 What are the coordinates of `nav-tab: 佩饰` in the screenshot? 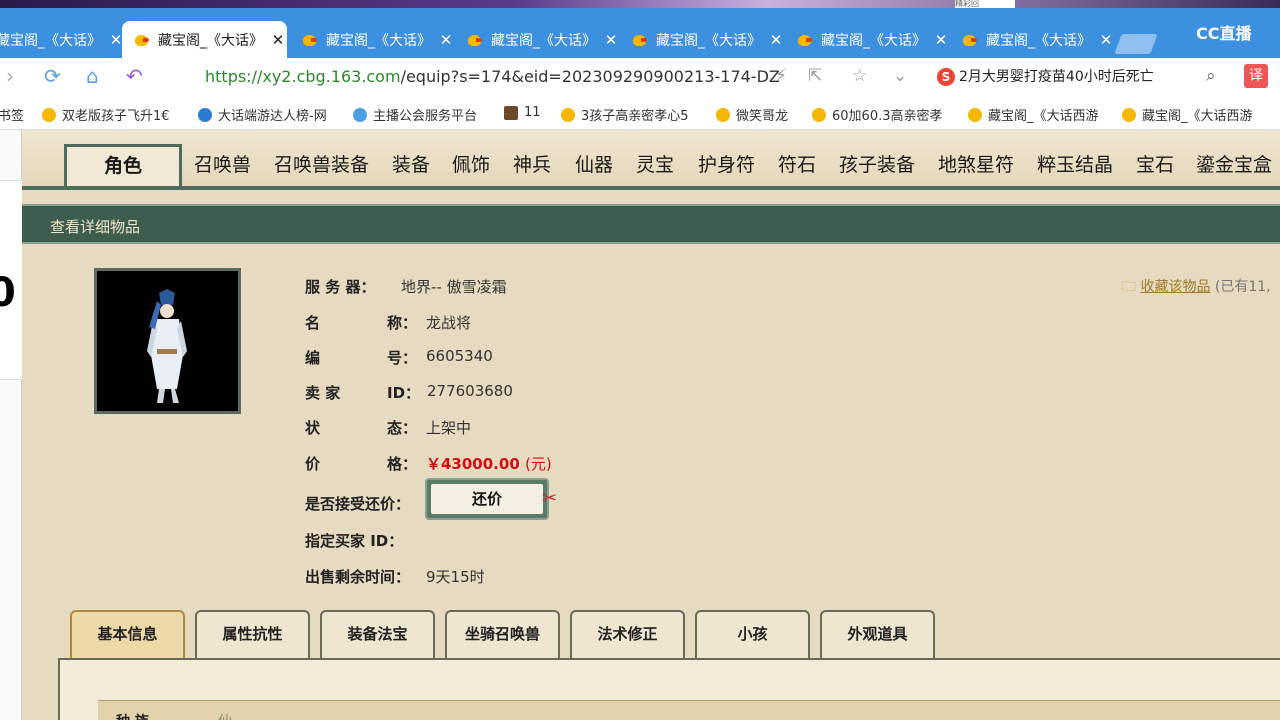 It's located at (471, 163).